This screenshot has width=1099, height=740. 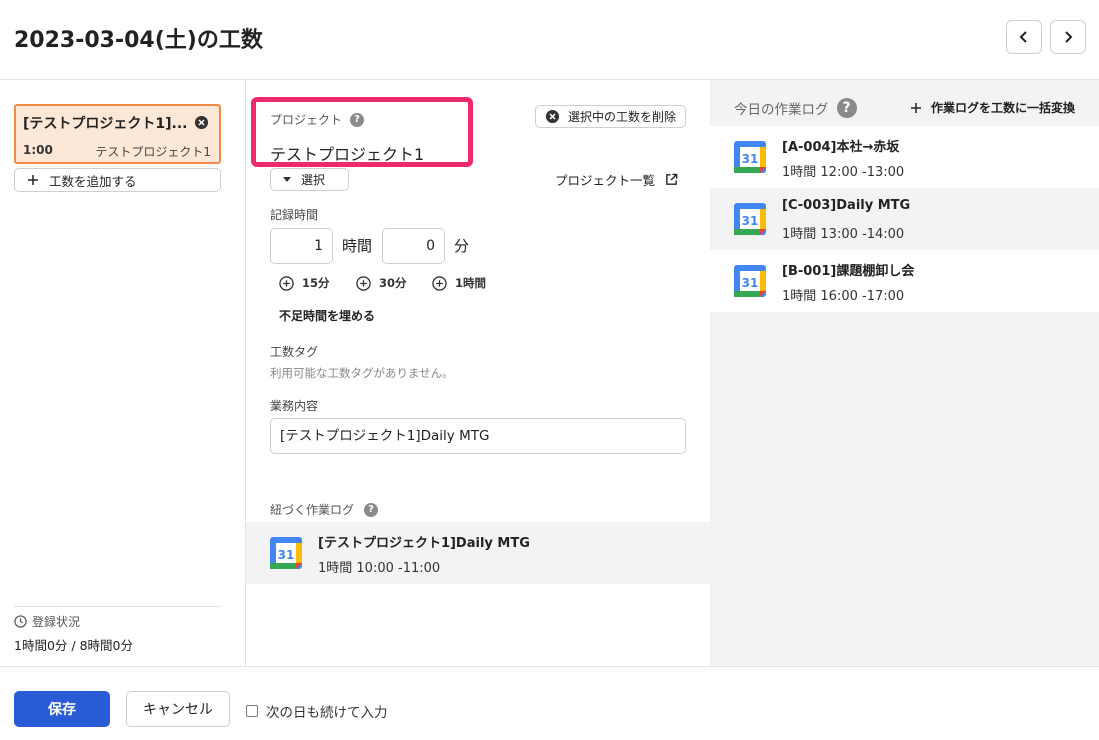 What do you see at coordinates (904, 219) in the screenshot?
I see `work-log-item: 31 [C-003]Daily MTG 1時間 13:00 -14:00` at bounding box center [904, 219].